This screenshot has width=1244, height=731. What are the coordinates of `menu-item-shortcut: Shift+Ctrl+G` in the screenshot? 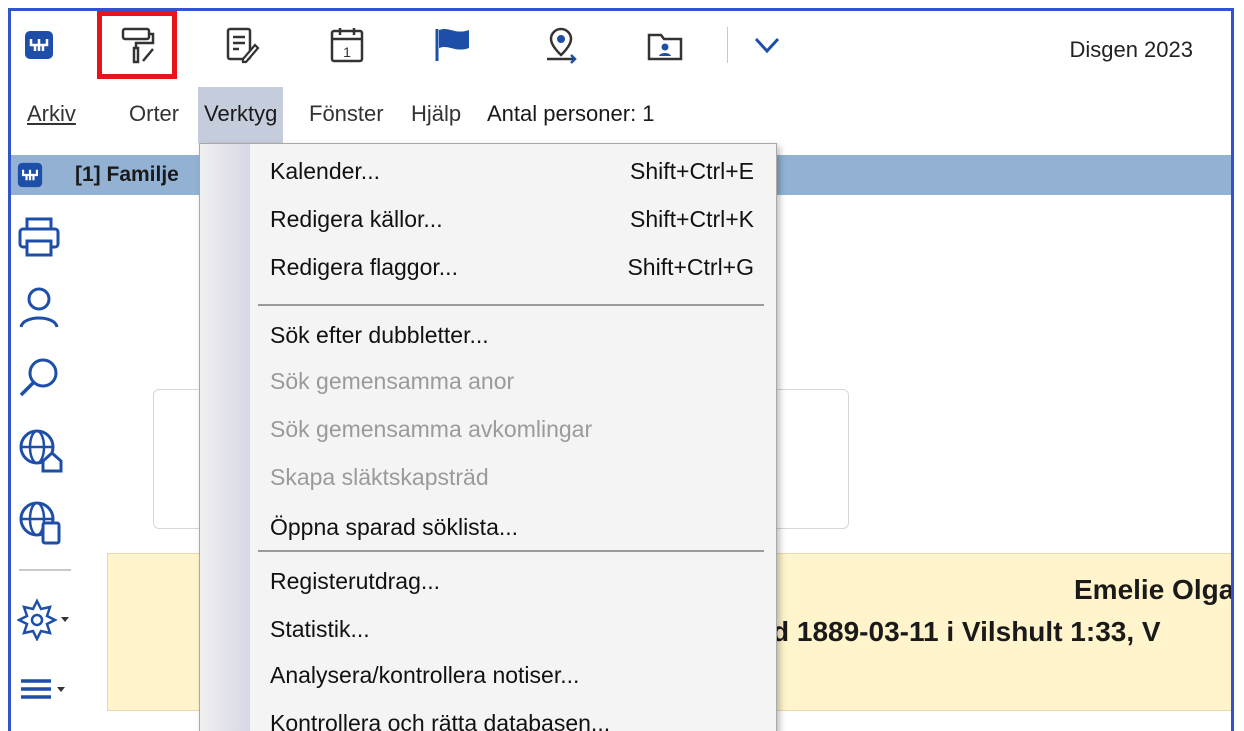 It's located at (690, 267).